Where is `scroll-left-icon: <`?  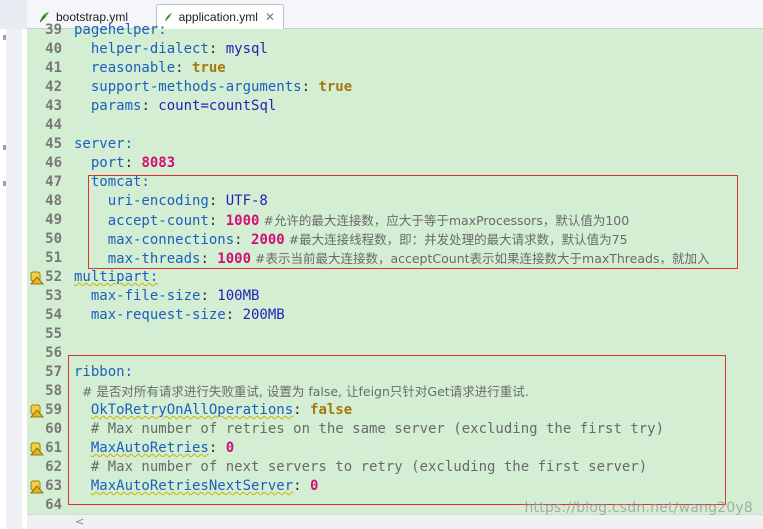
scroll-left-icon: < is located at coordinates (79, 522).